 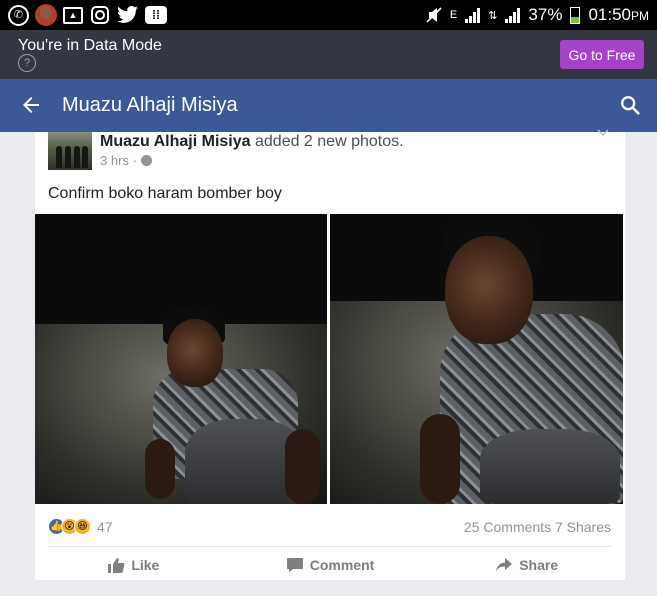 I want to click on reaction-count: 47, so click(x=105, y=526).